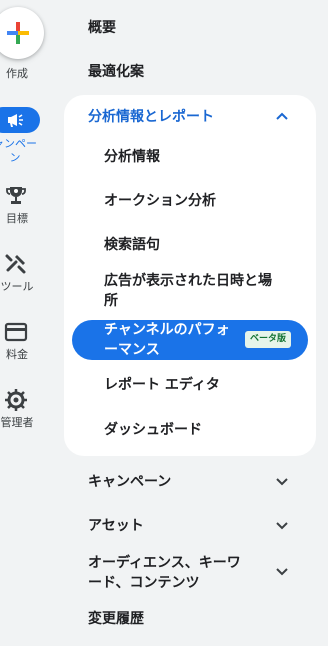 This screenshot has height=646, width=328. Describe the element at coordinates (160, 201) in the screenshot. I see `nav-auction-insights: オークション分析` at that location.